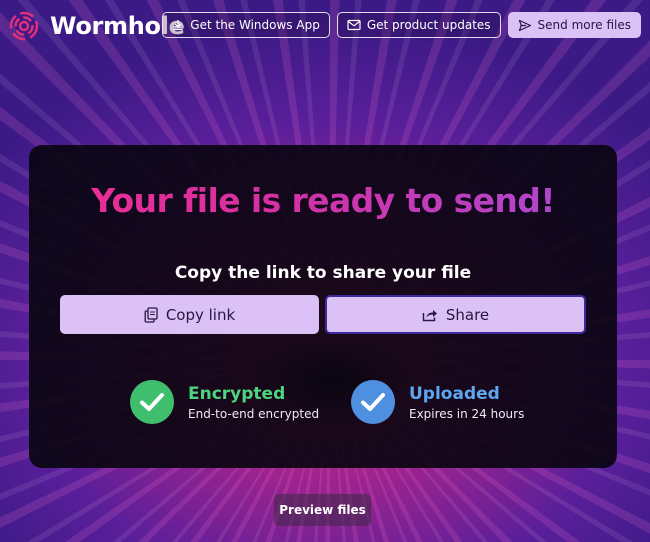 This screenshot has height=542, width=650. I want to click on uploaded-title: Uploaded, so click(454, 393).